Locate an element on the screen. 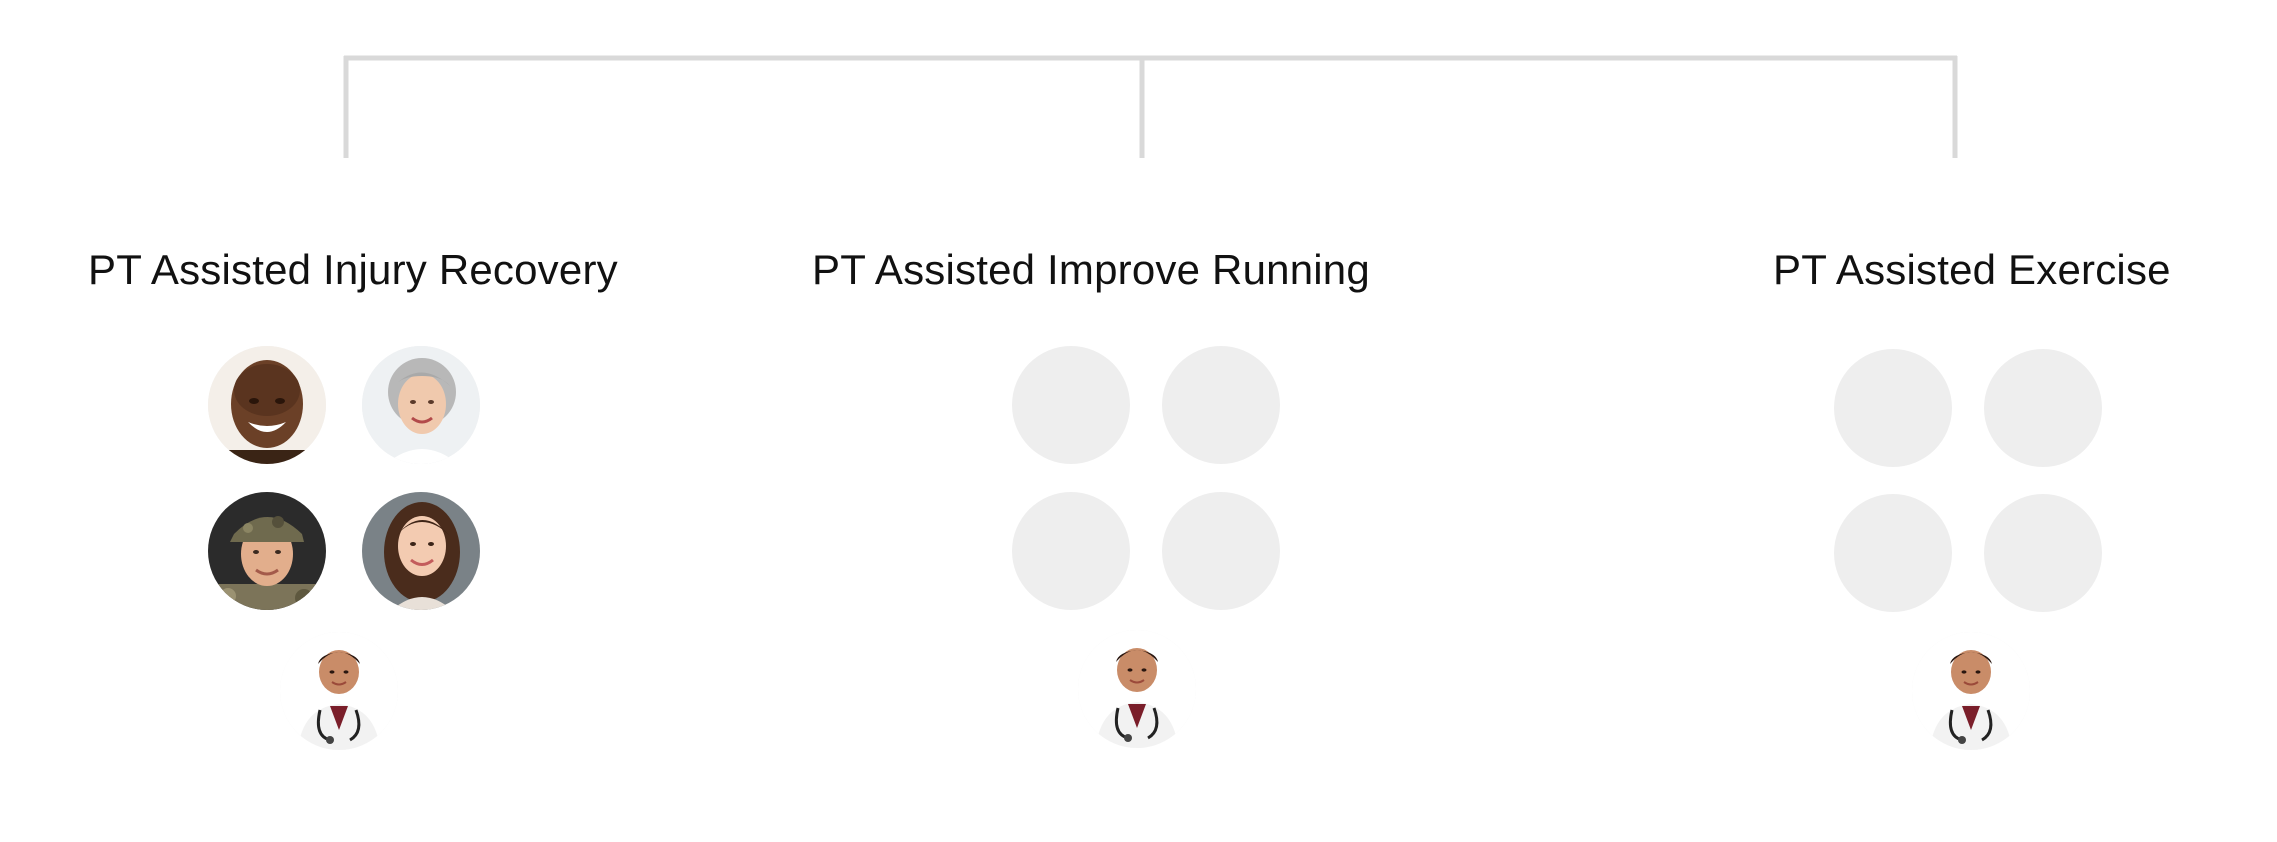  group-title: PT Assisted Exercise is located at coordinates (1972, 270).